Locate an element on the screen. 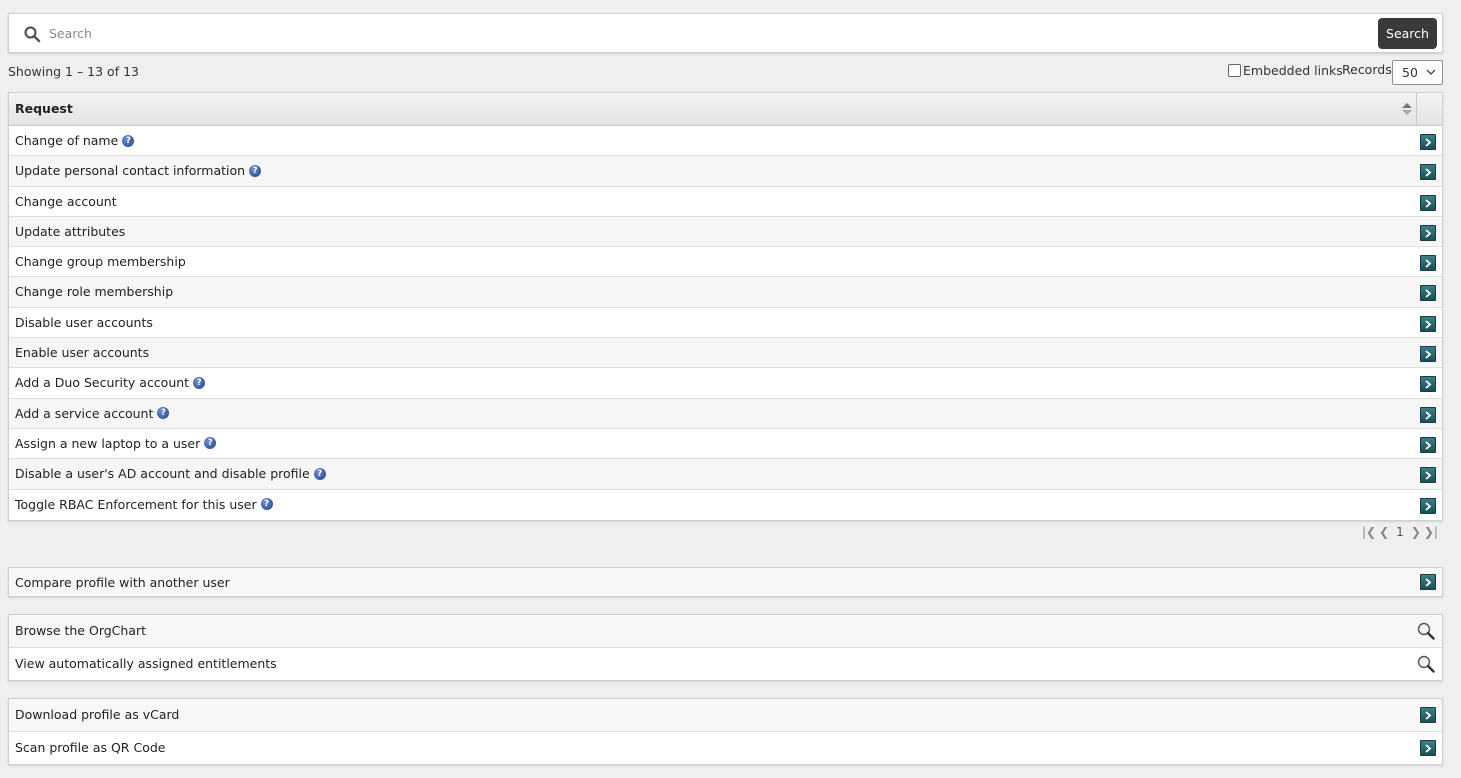  request-name: Toggle RBAC Enforcement for this user is located at coordinates (136, 504).